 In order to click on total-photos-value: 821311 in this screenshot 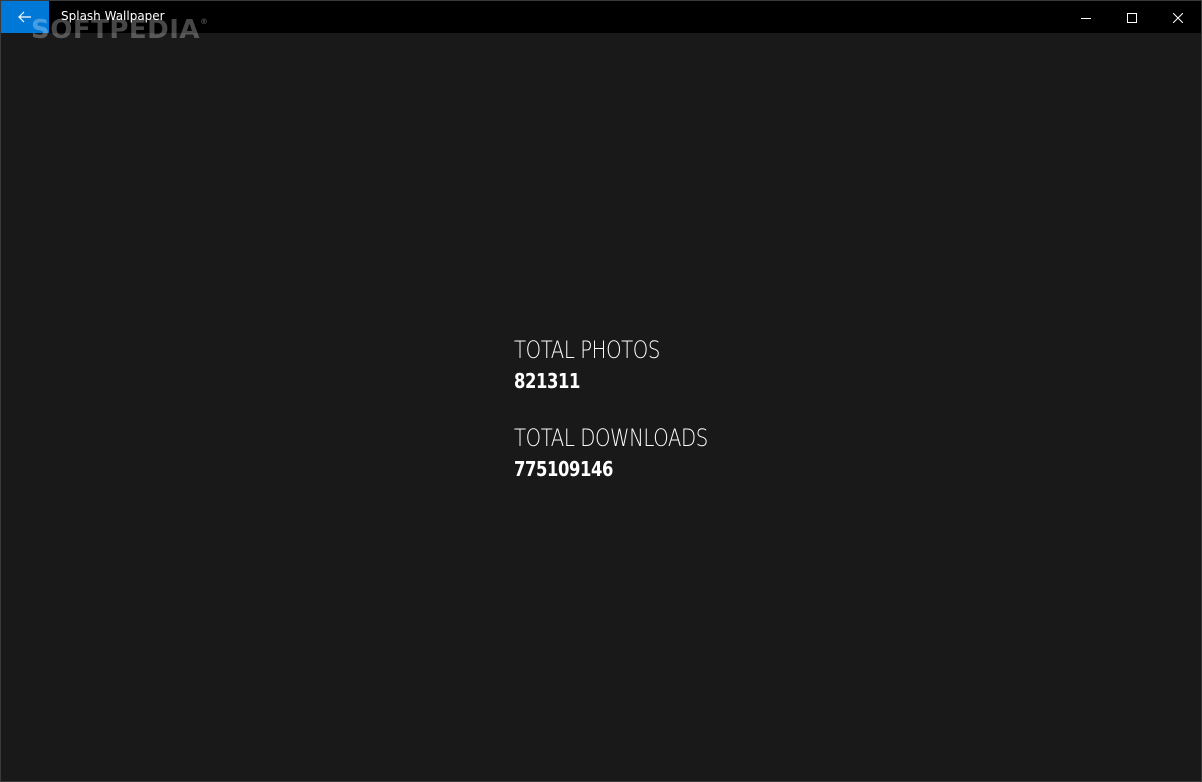, I will do `click(547, 381)`.